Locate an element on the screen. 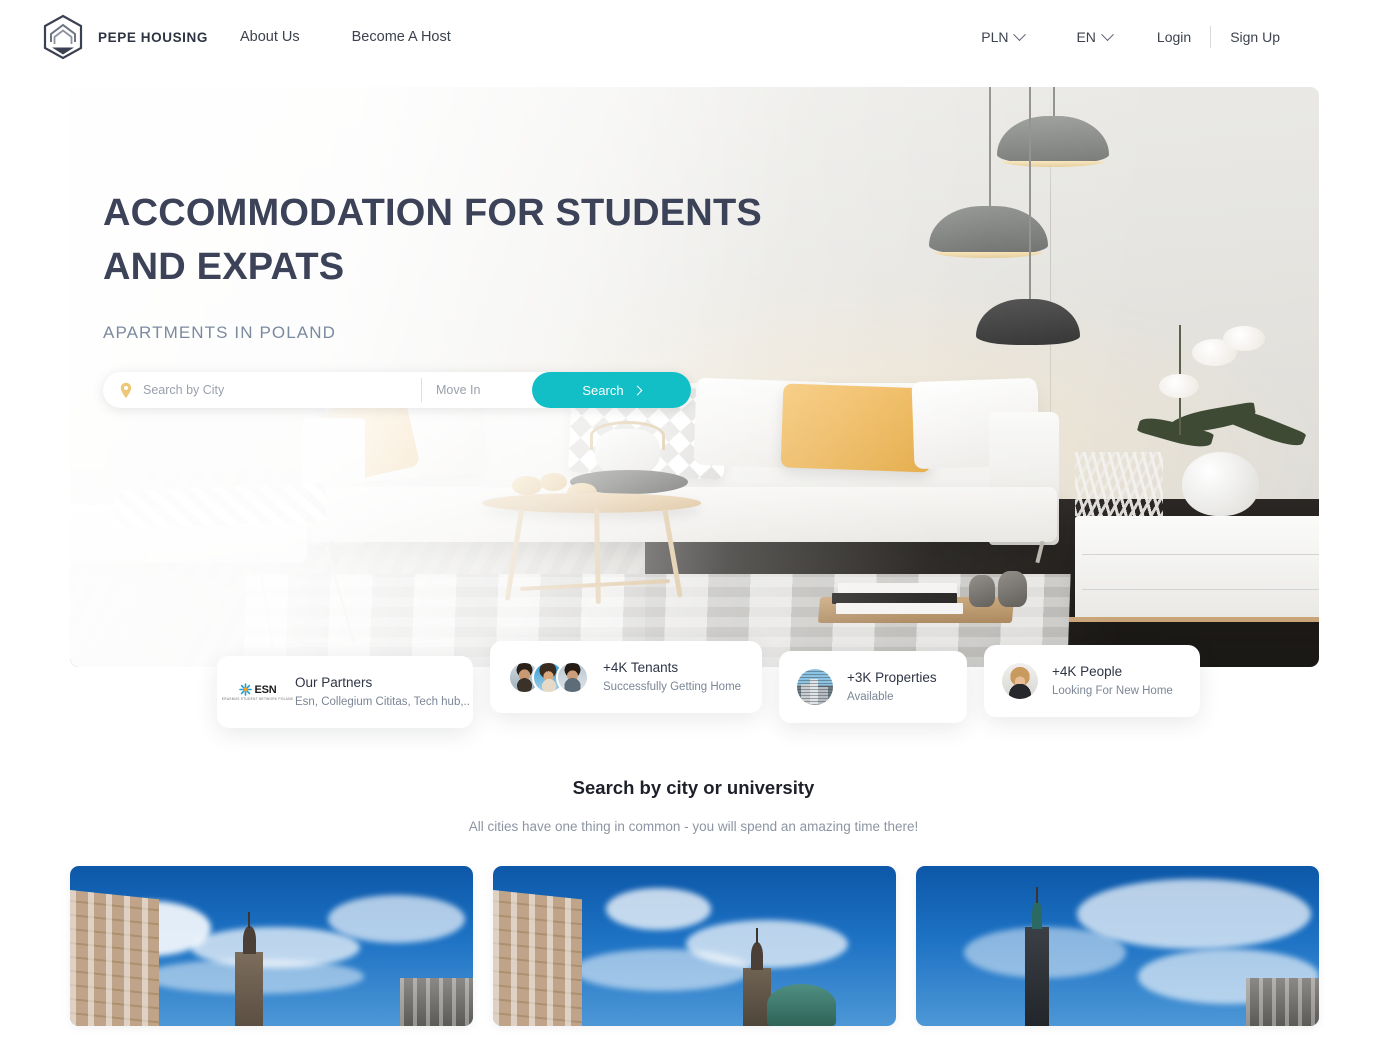  language-label: EN is located at coordinates (1086, 37).